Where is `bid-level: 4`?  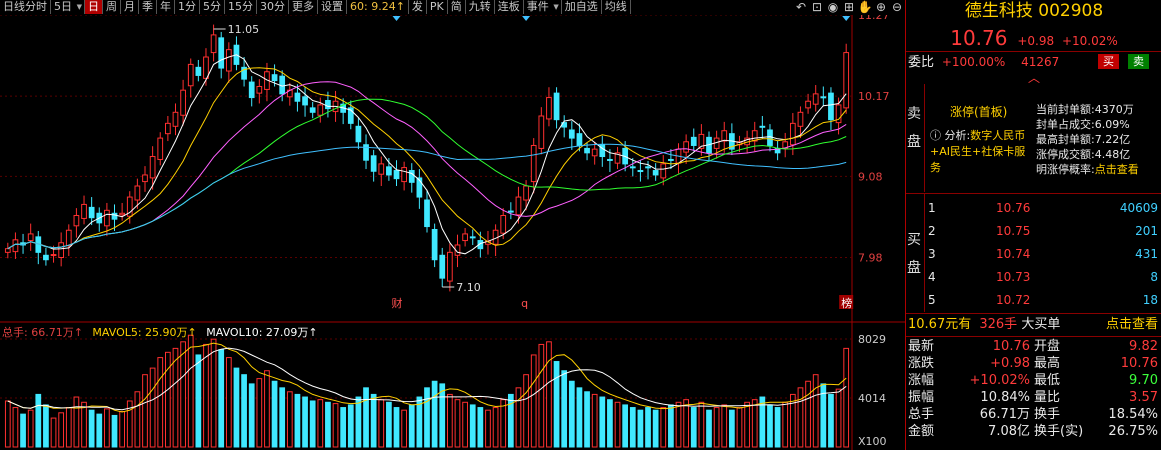 bid-level: 4 is located at coordinates (932, 277).